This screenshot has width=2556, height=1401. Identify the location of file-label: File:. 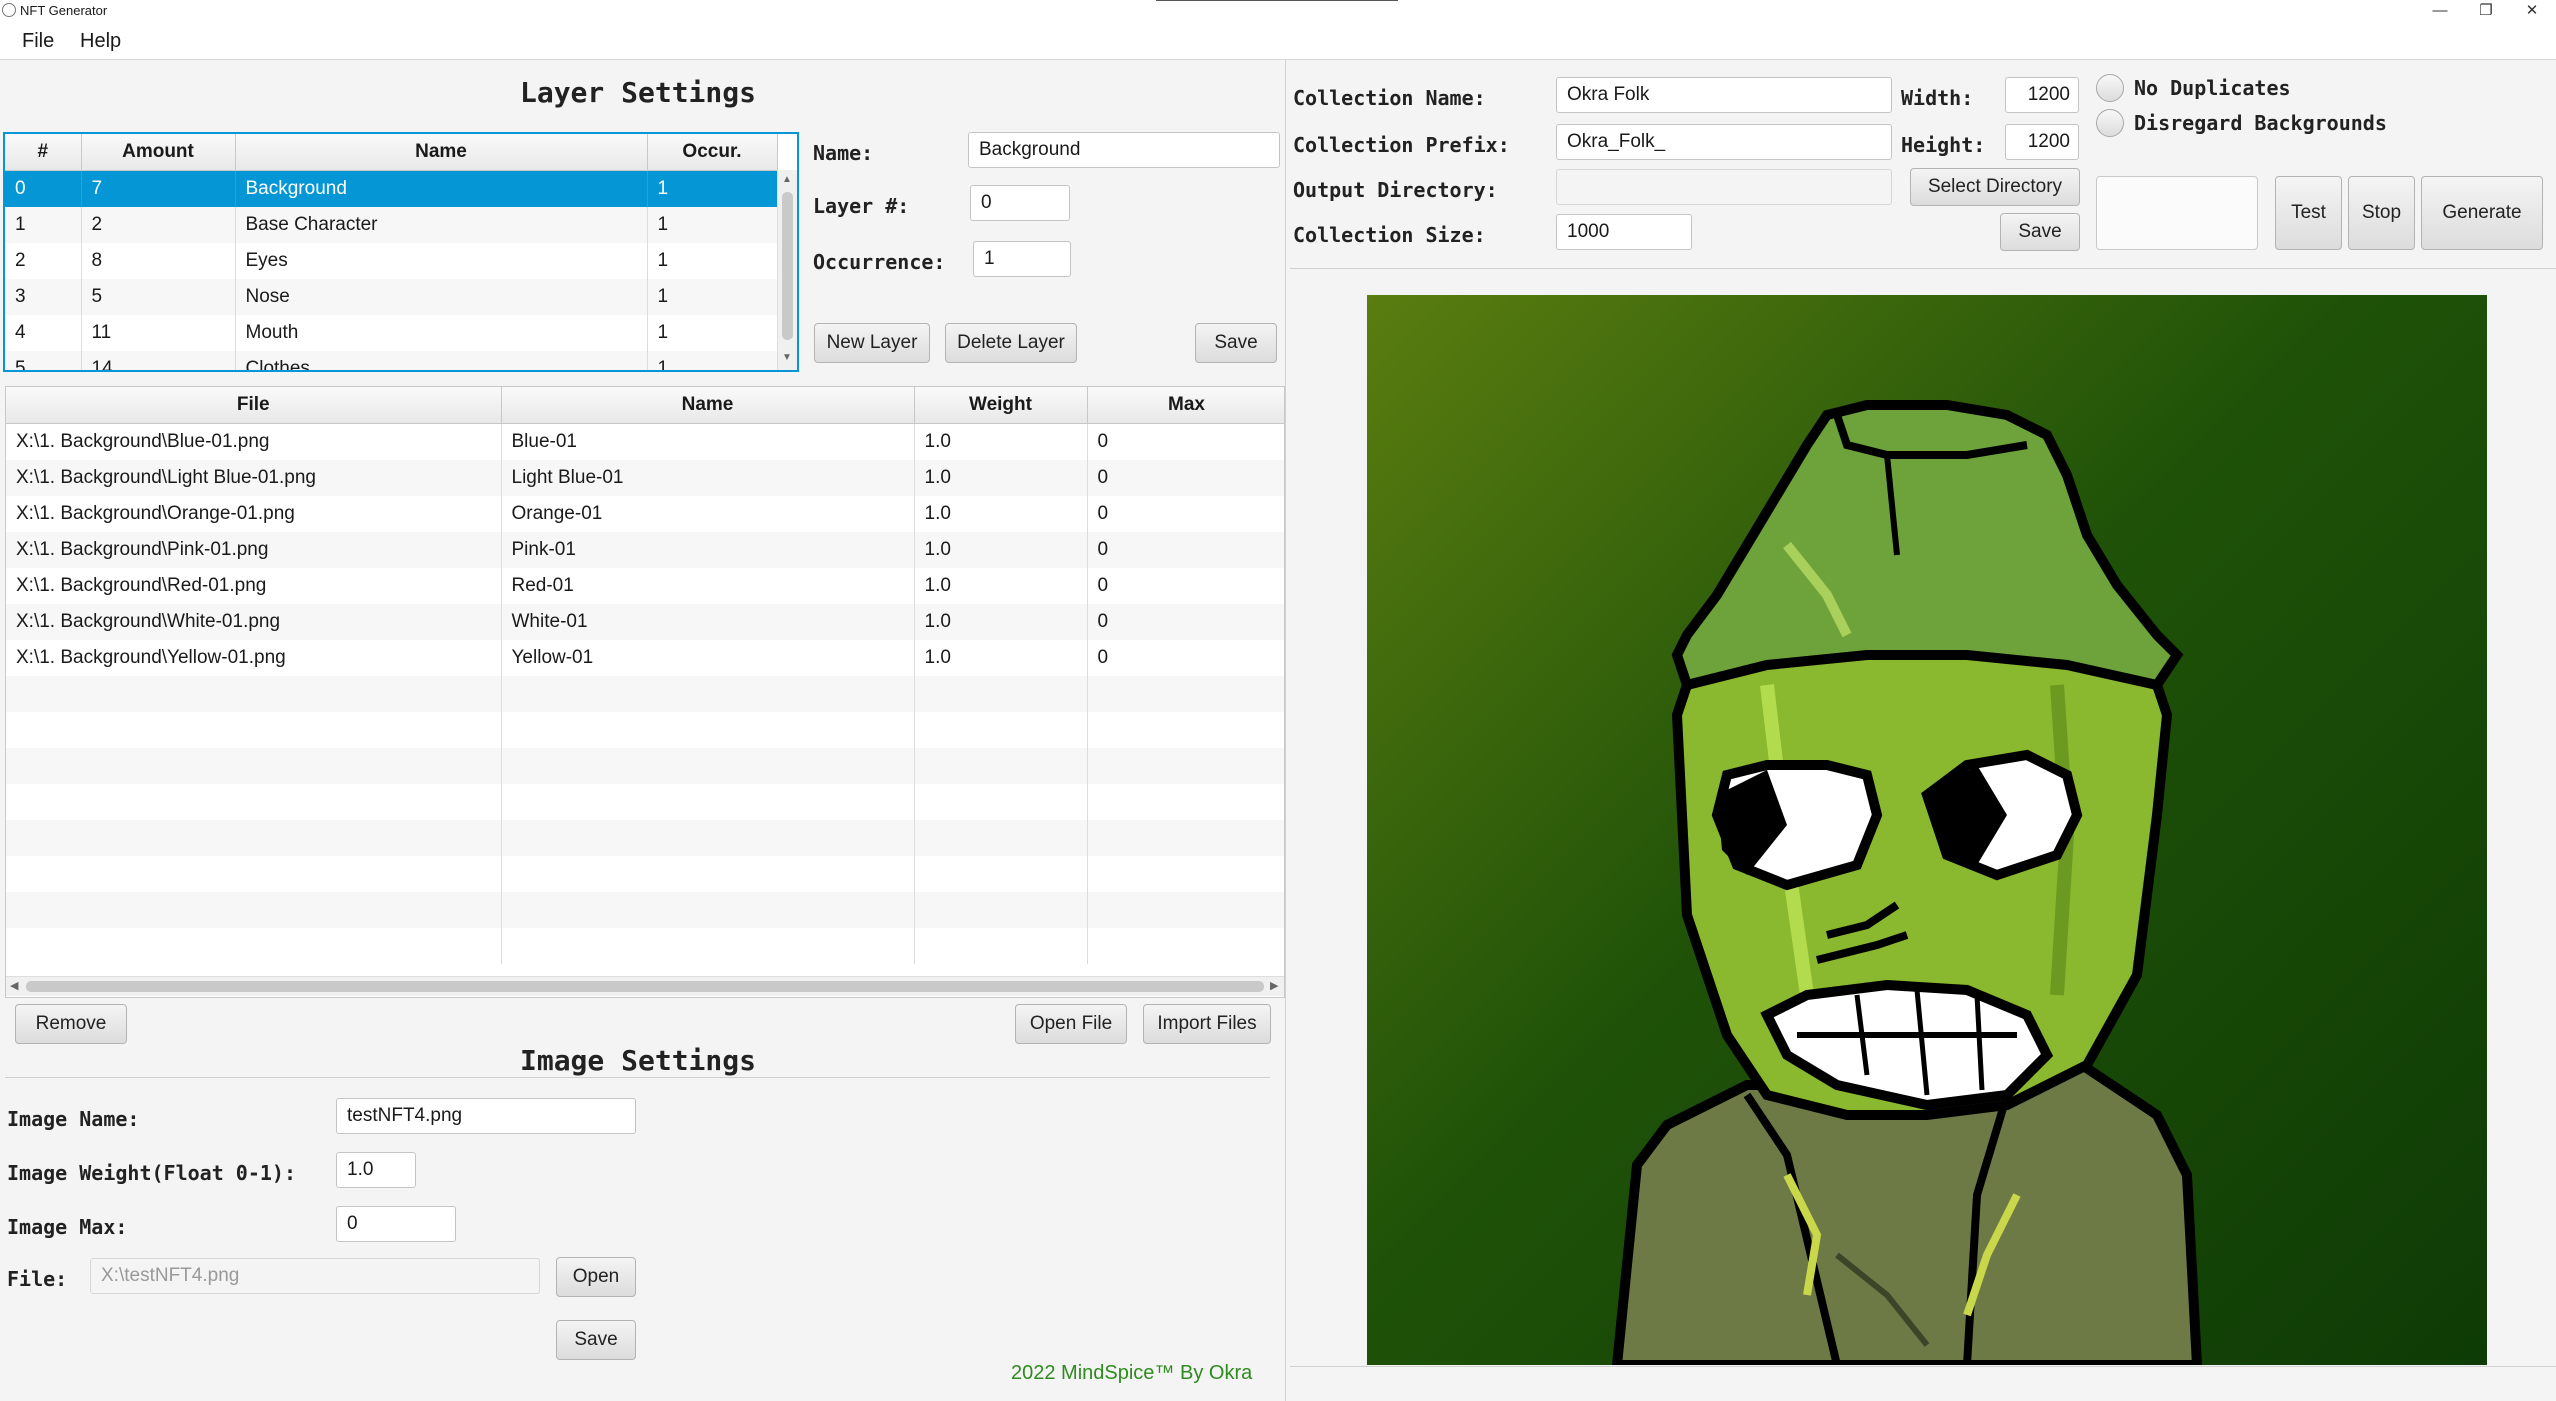
(37, 1279).